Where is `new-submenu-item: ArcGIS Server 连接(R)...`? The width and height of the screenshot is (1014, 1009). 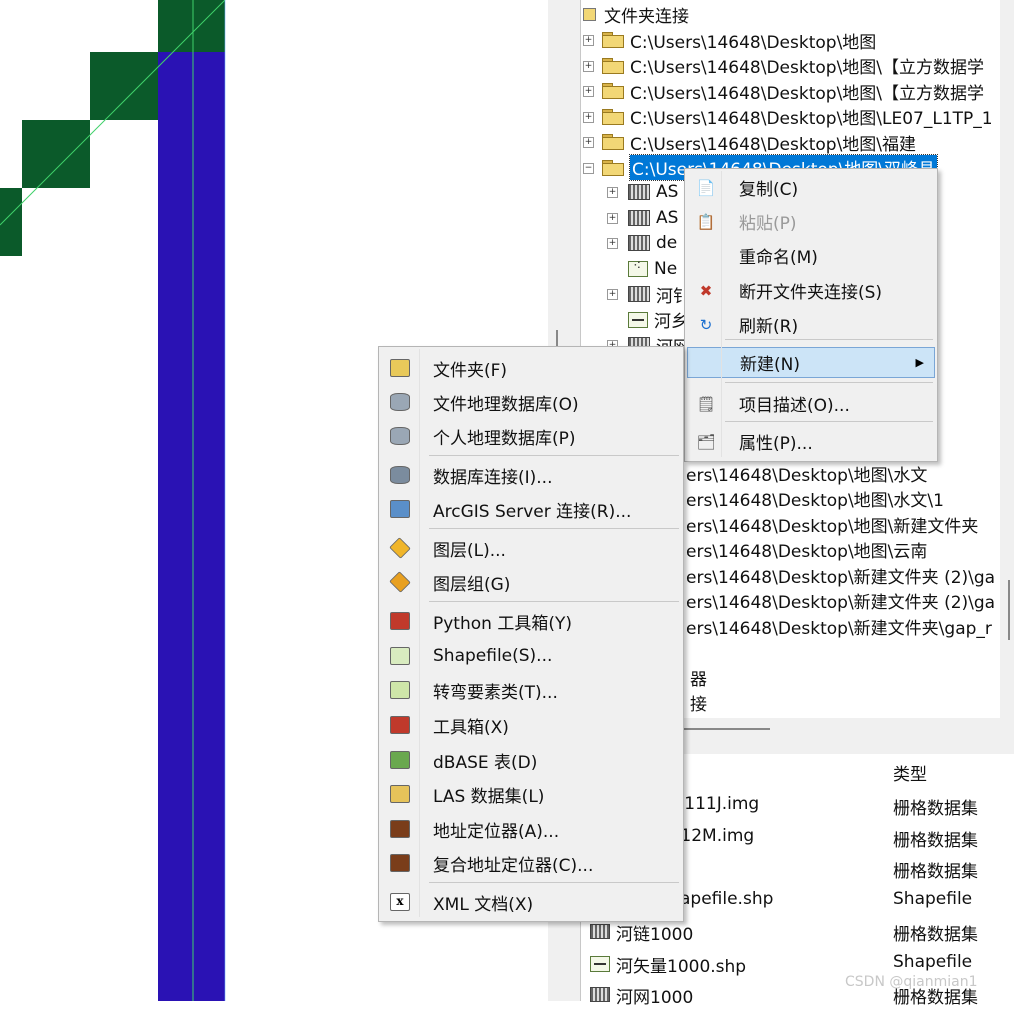
new-submenu-item: ArcGIS Server 连接(R)... is located at coordinates (531, 509).